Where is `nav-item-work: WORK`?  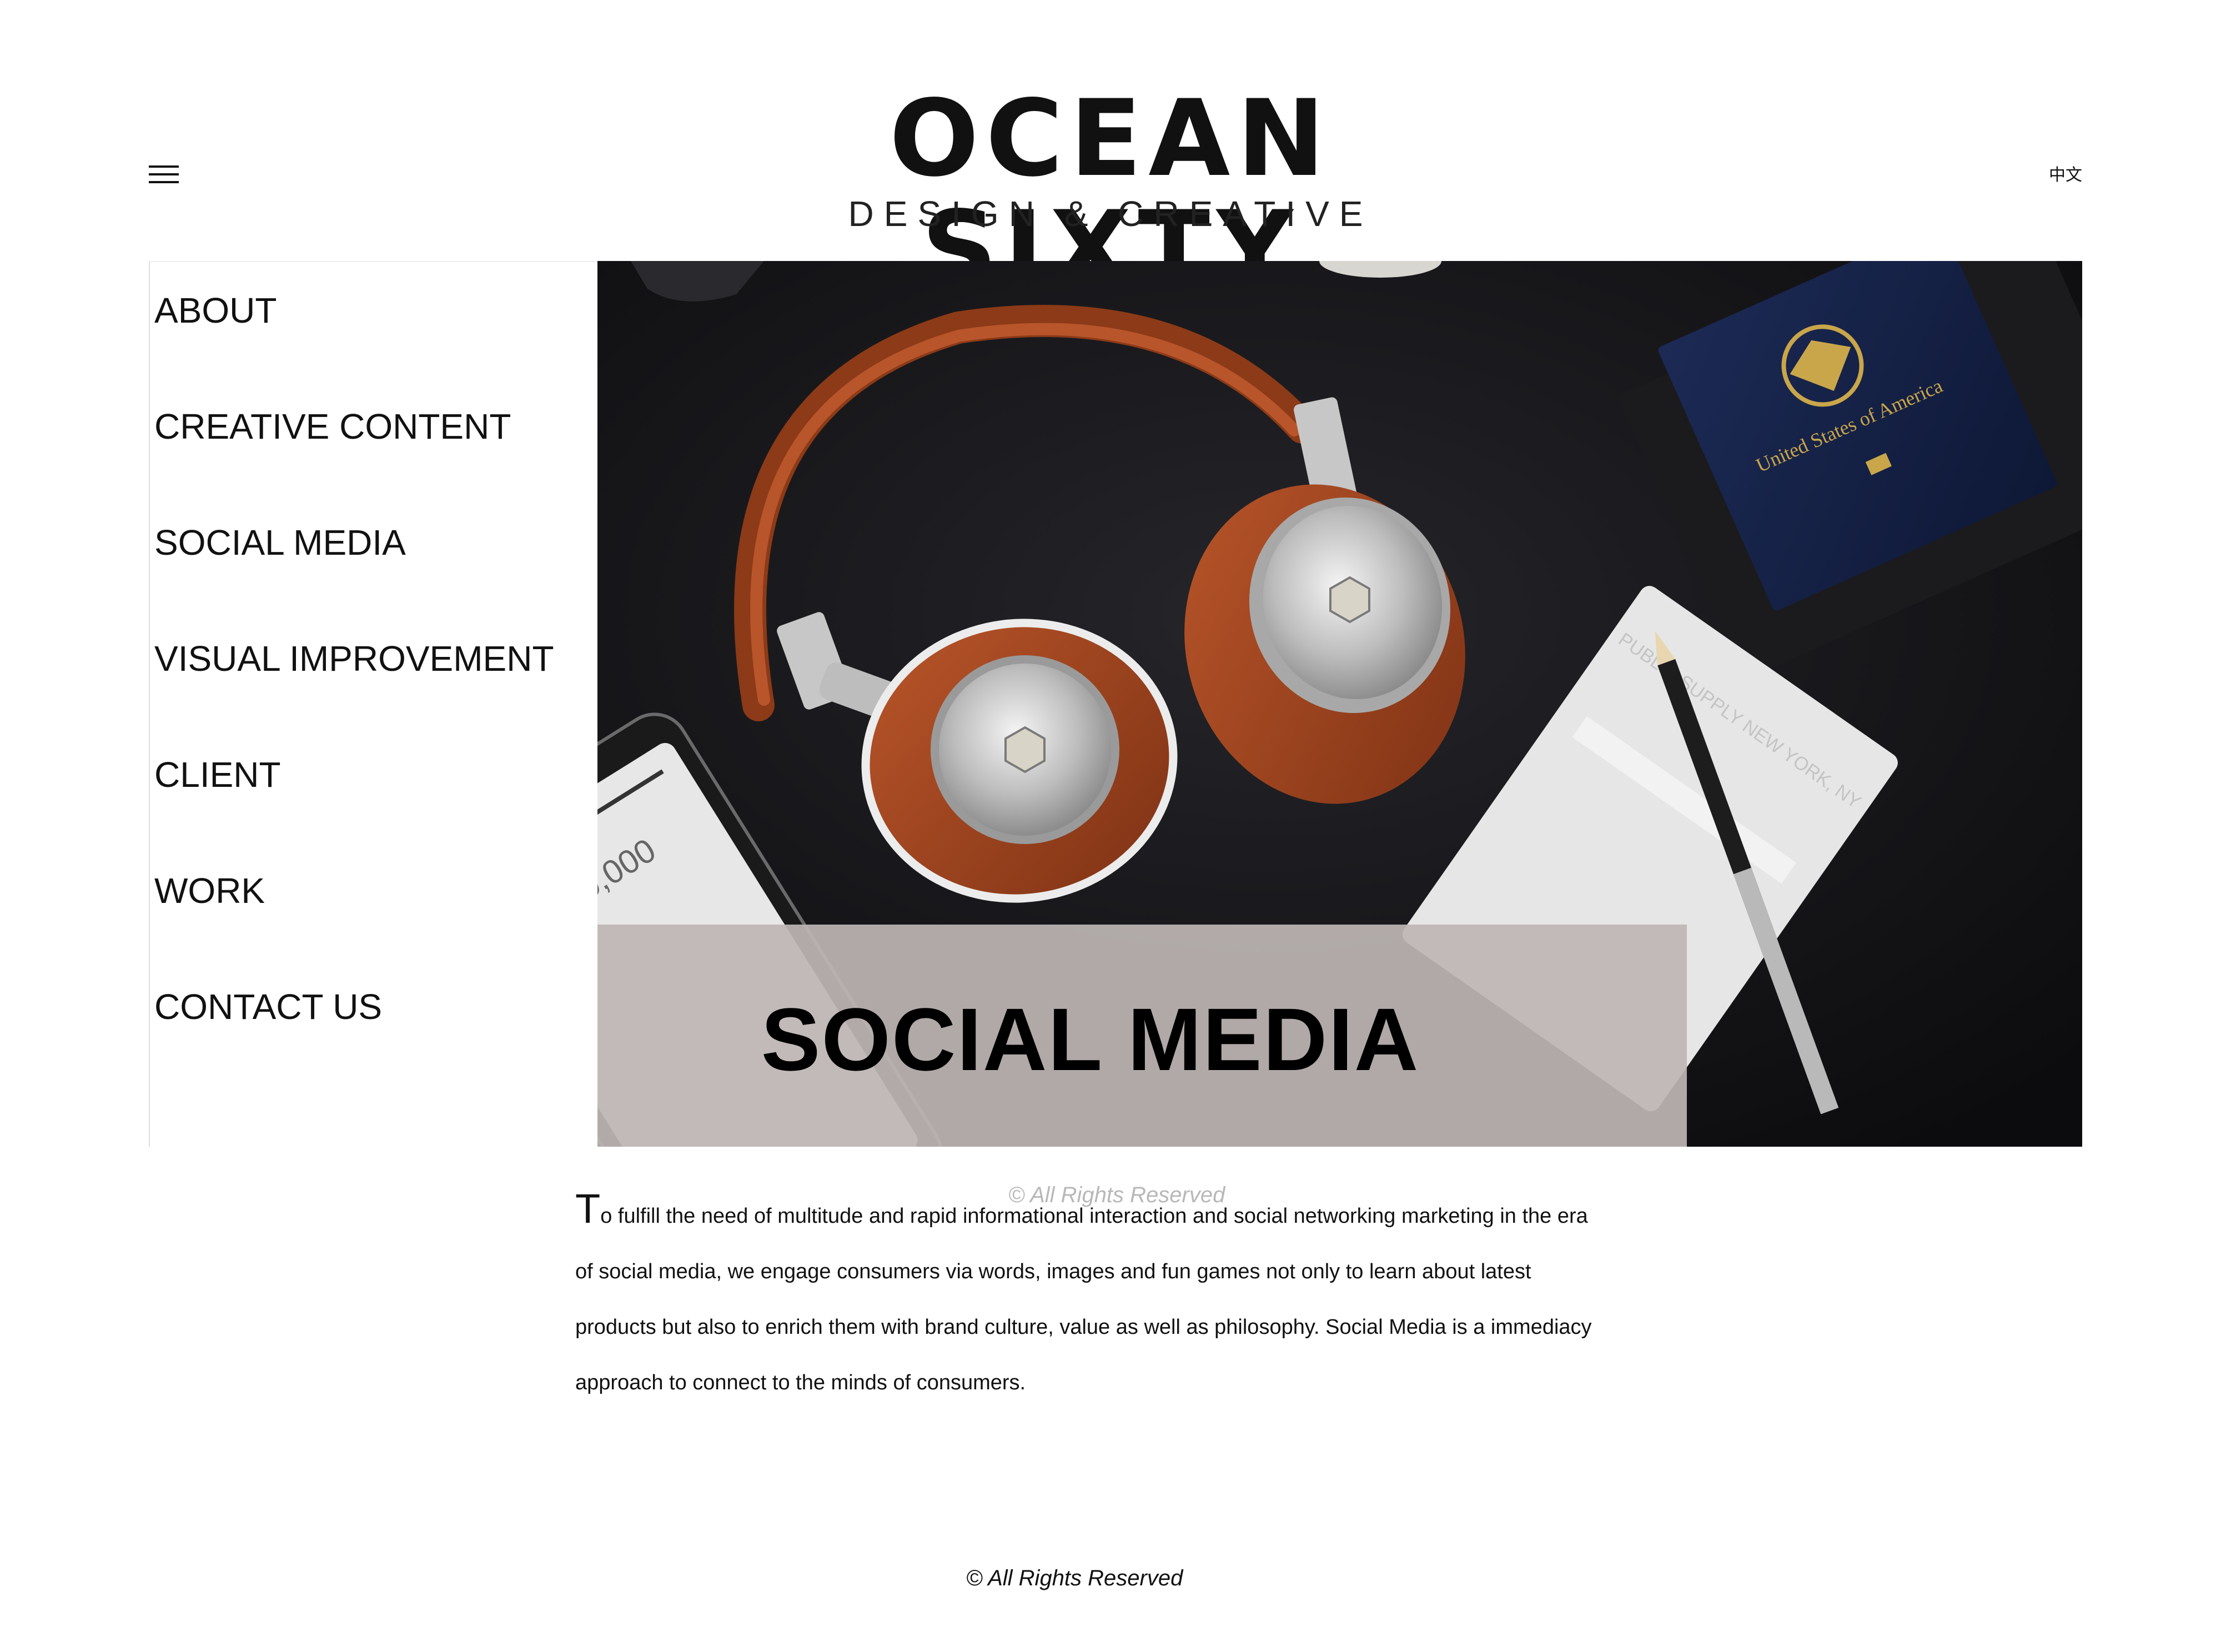
nav-item-work: WORK is located at coordinates (209, 890).